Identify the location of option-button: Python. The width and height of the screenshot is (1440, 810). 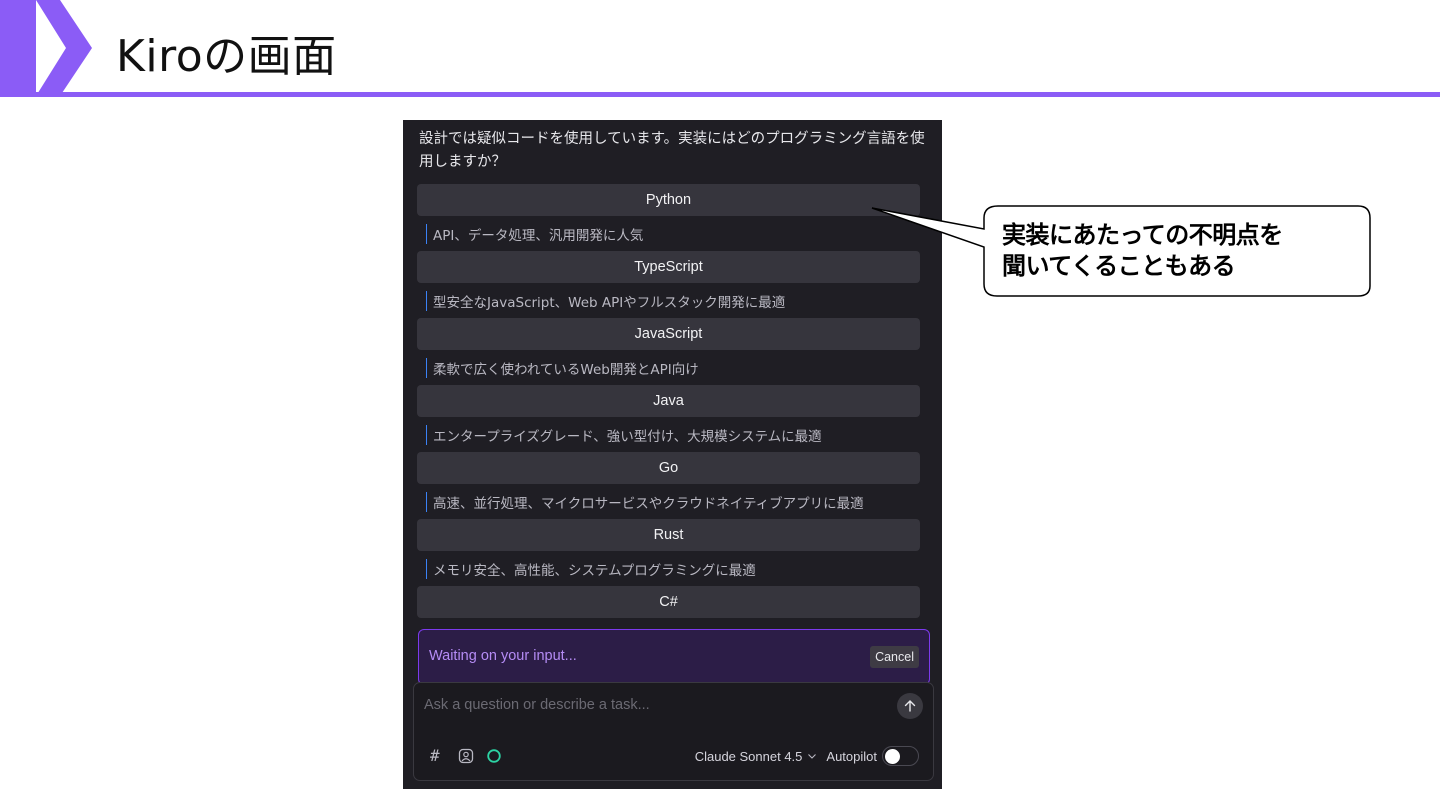
(668, 200).